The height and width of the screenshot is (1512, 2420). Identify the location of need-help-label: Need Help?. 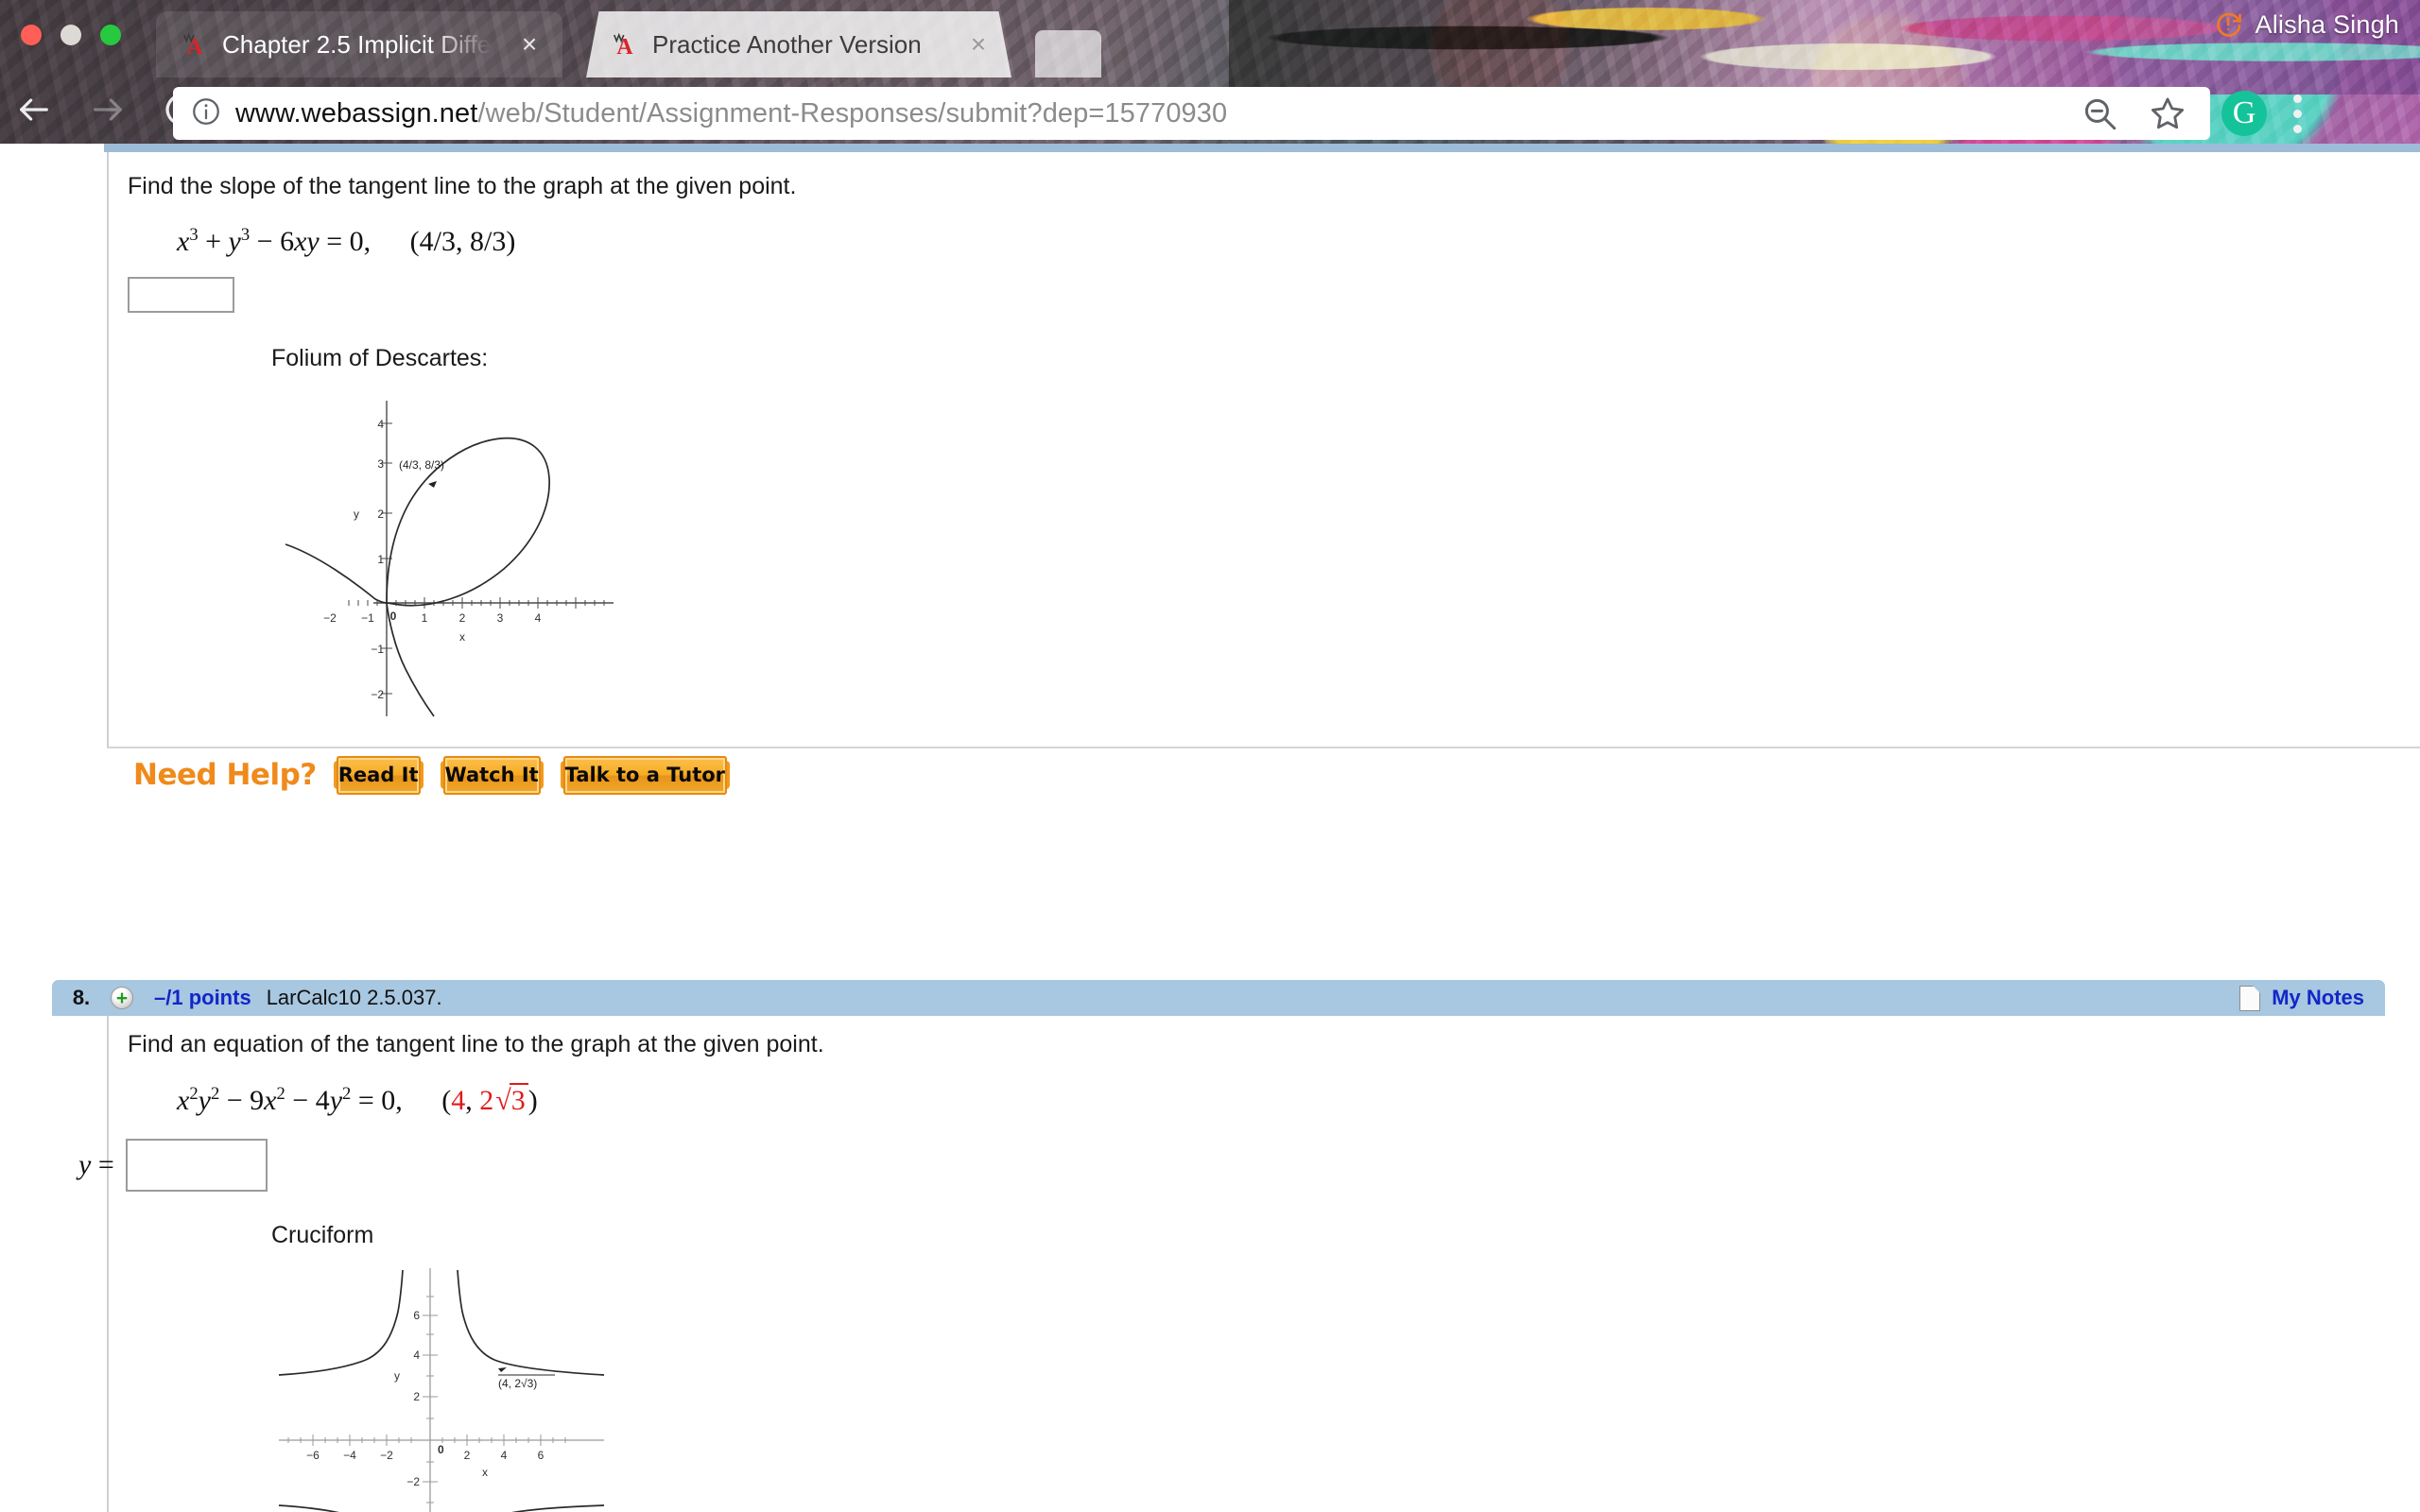
(225, 775).